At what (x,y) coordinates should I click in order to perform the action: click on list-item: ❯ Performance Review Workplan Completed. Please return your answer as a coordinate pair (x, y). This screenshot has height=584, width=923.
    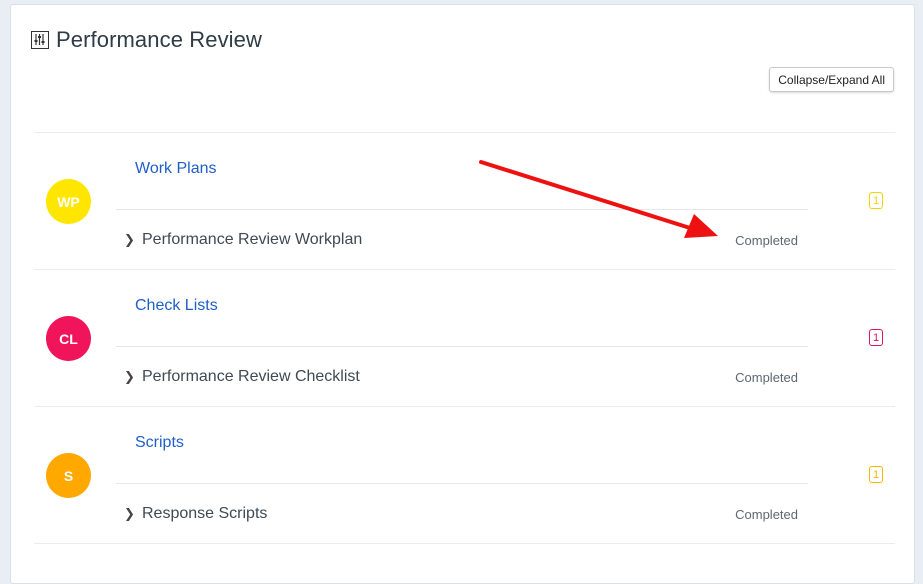
    Looking at the image, I should click on (466, 240).